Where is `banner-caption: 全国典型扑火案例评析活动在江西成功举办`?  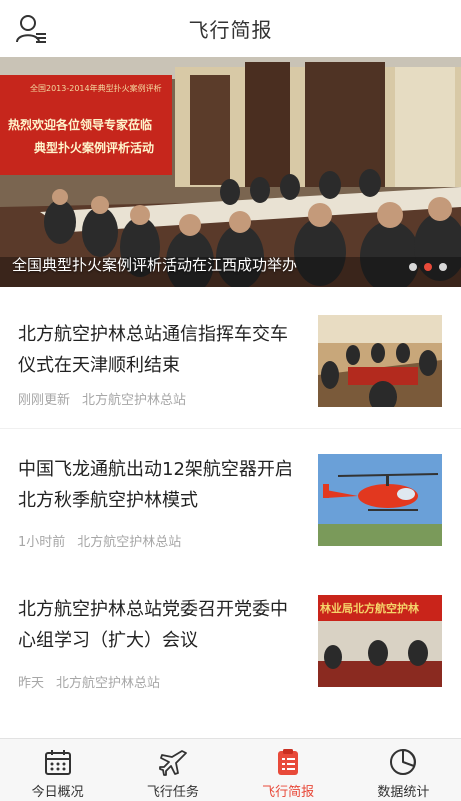
banner-caption: 全国典型扑火案例评析活动在江西成功举办 is located at coordinates (155, 265).